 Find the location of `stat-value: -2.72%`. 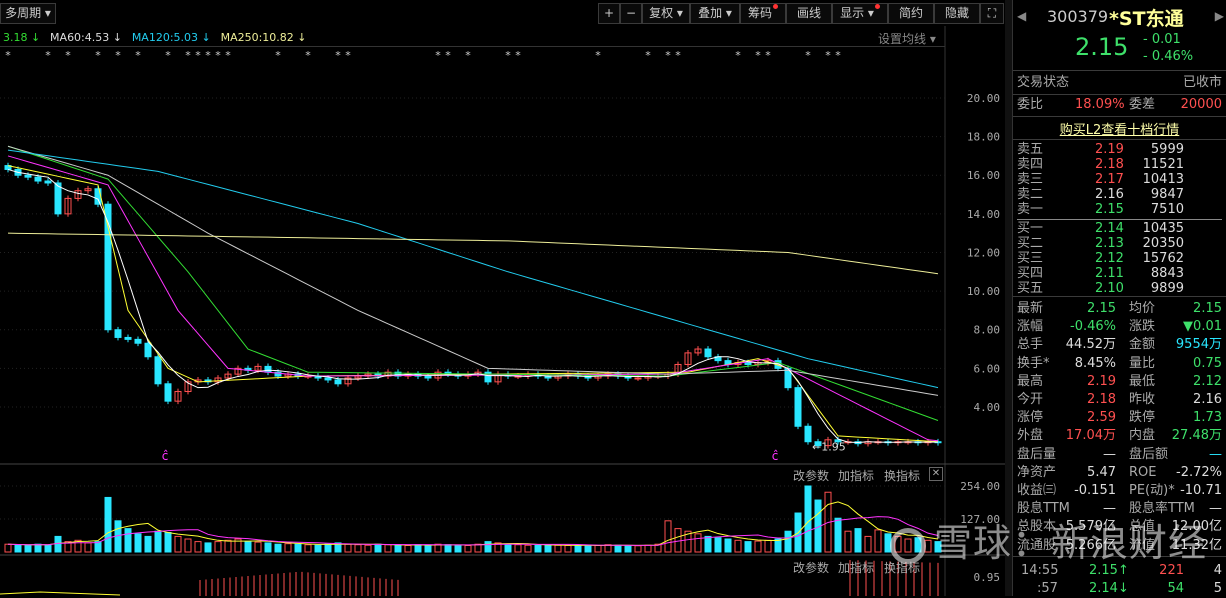

stat-value: -2.72% is located at coordinates (1199, 472).